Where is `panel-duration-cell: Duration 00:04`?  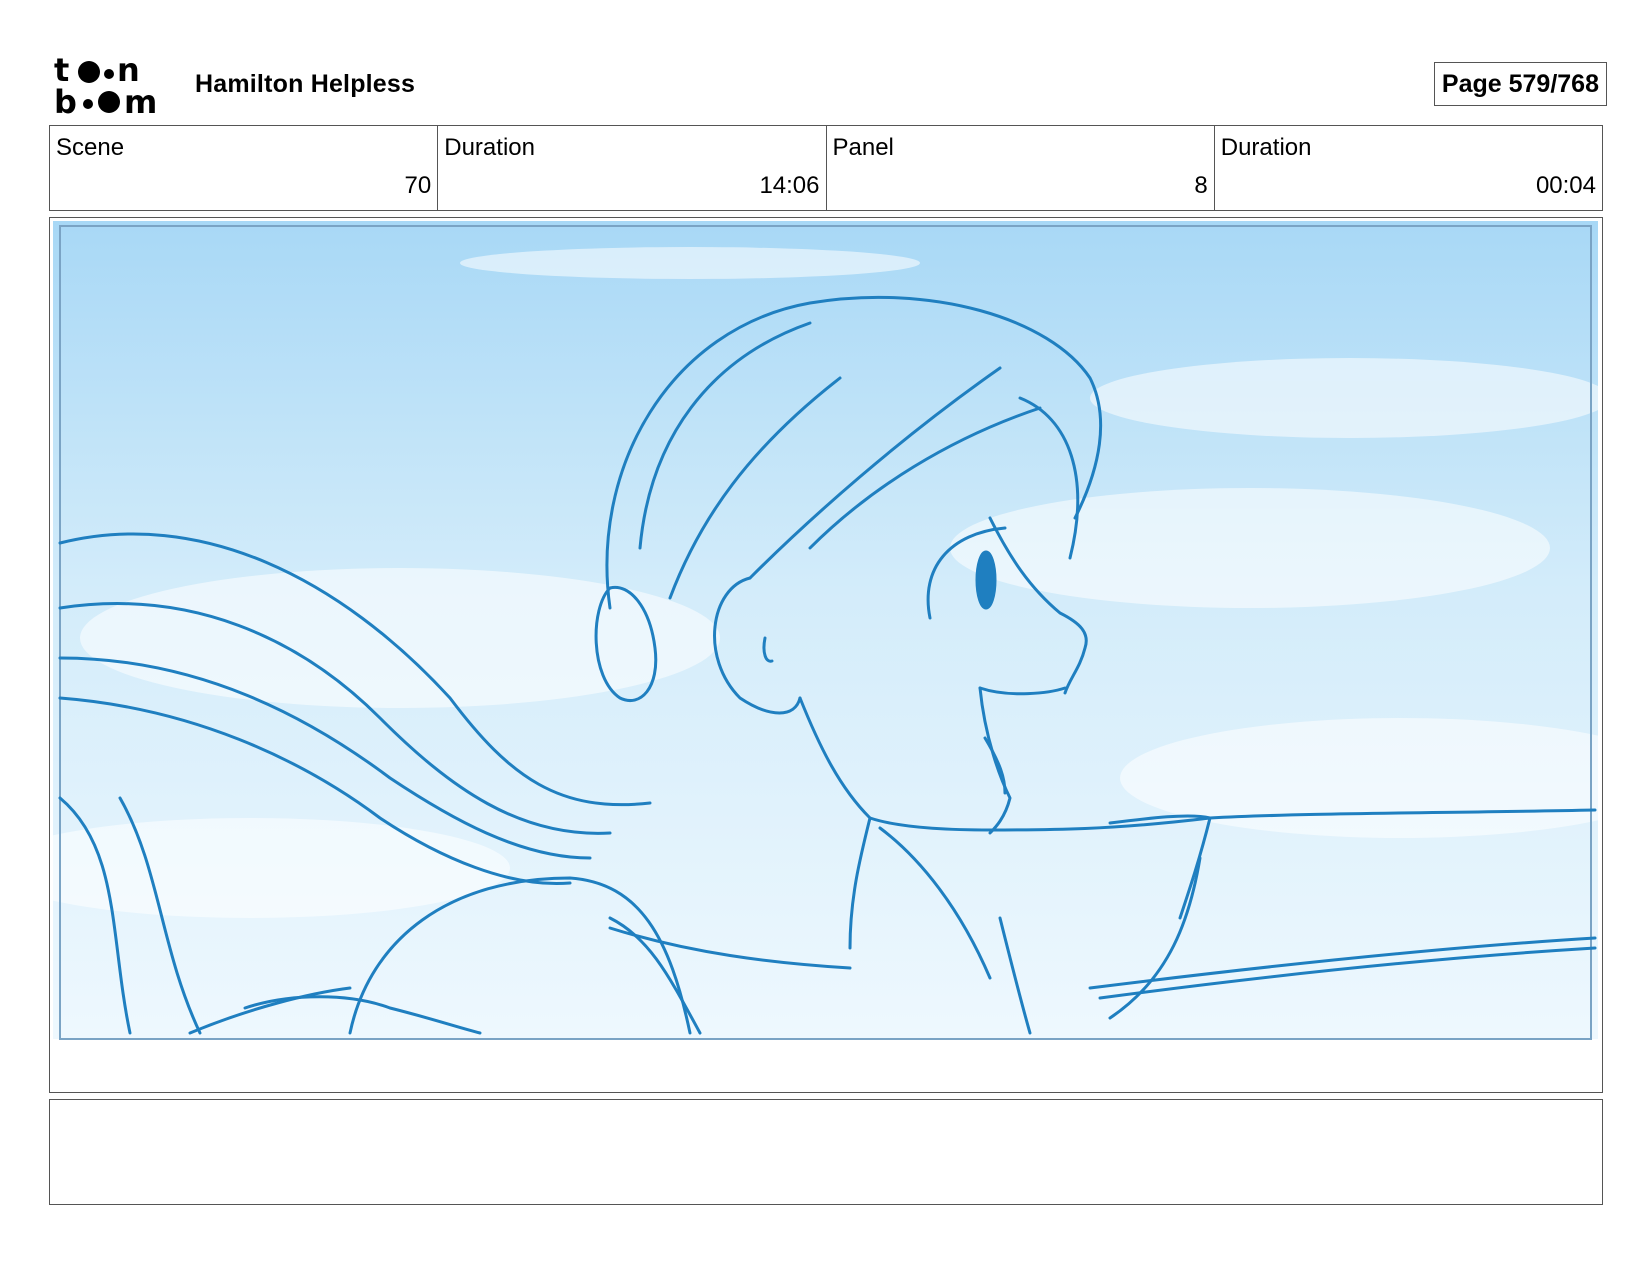 panel-duration-cell: Duration 00:04 is located at coordinates (1408, 168).